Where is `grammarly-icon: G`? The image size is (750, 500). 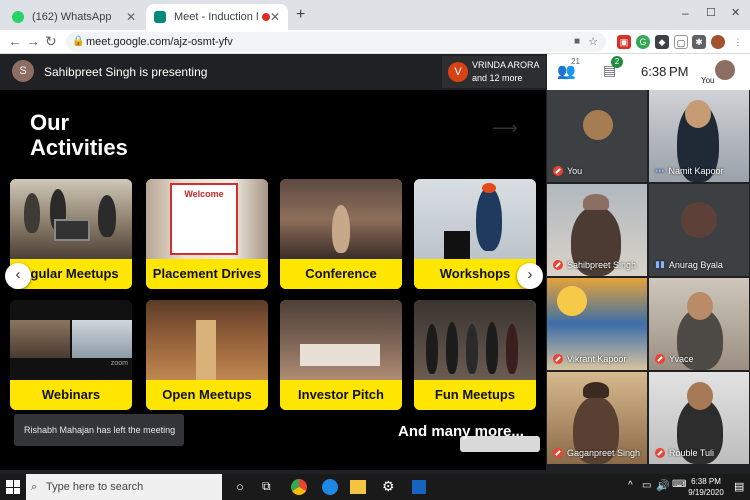
grammarly-icon: G is located at coordinates (643, 42).